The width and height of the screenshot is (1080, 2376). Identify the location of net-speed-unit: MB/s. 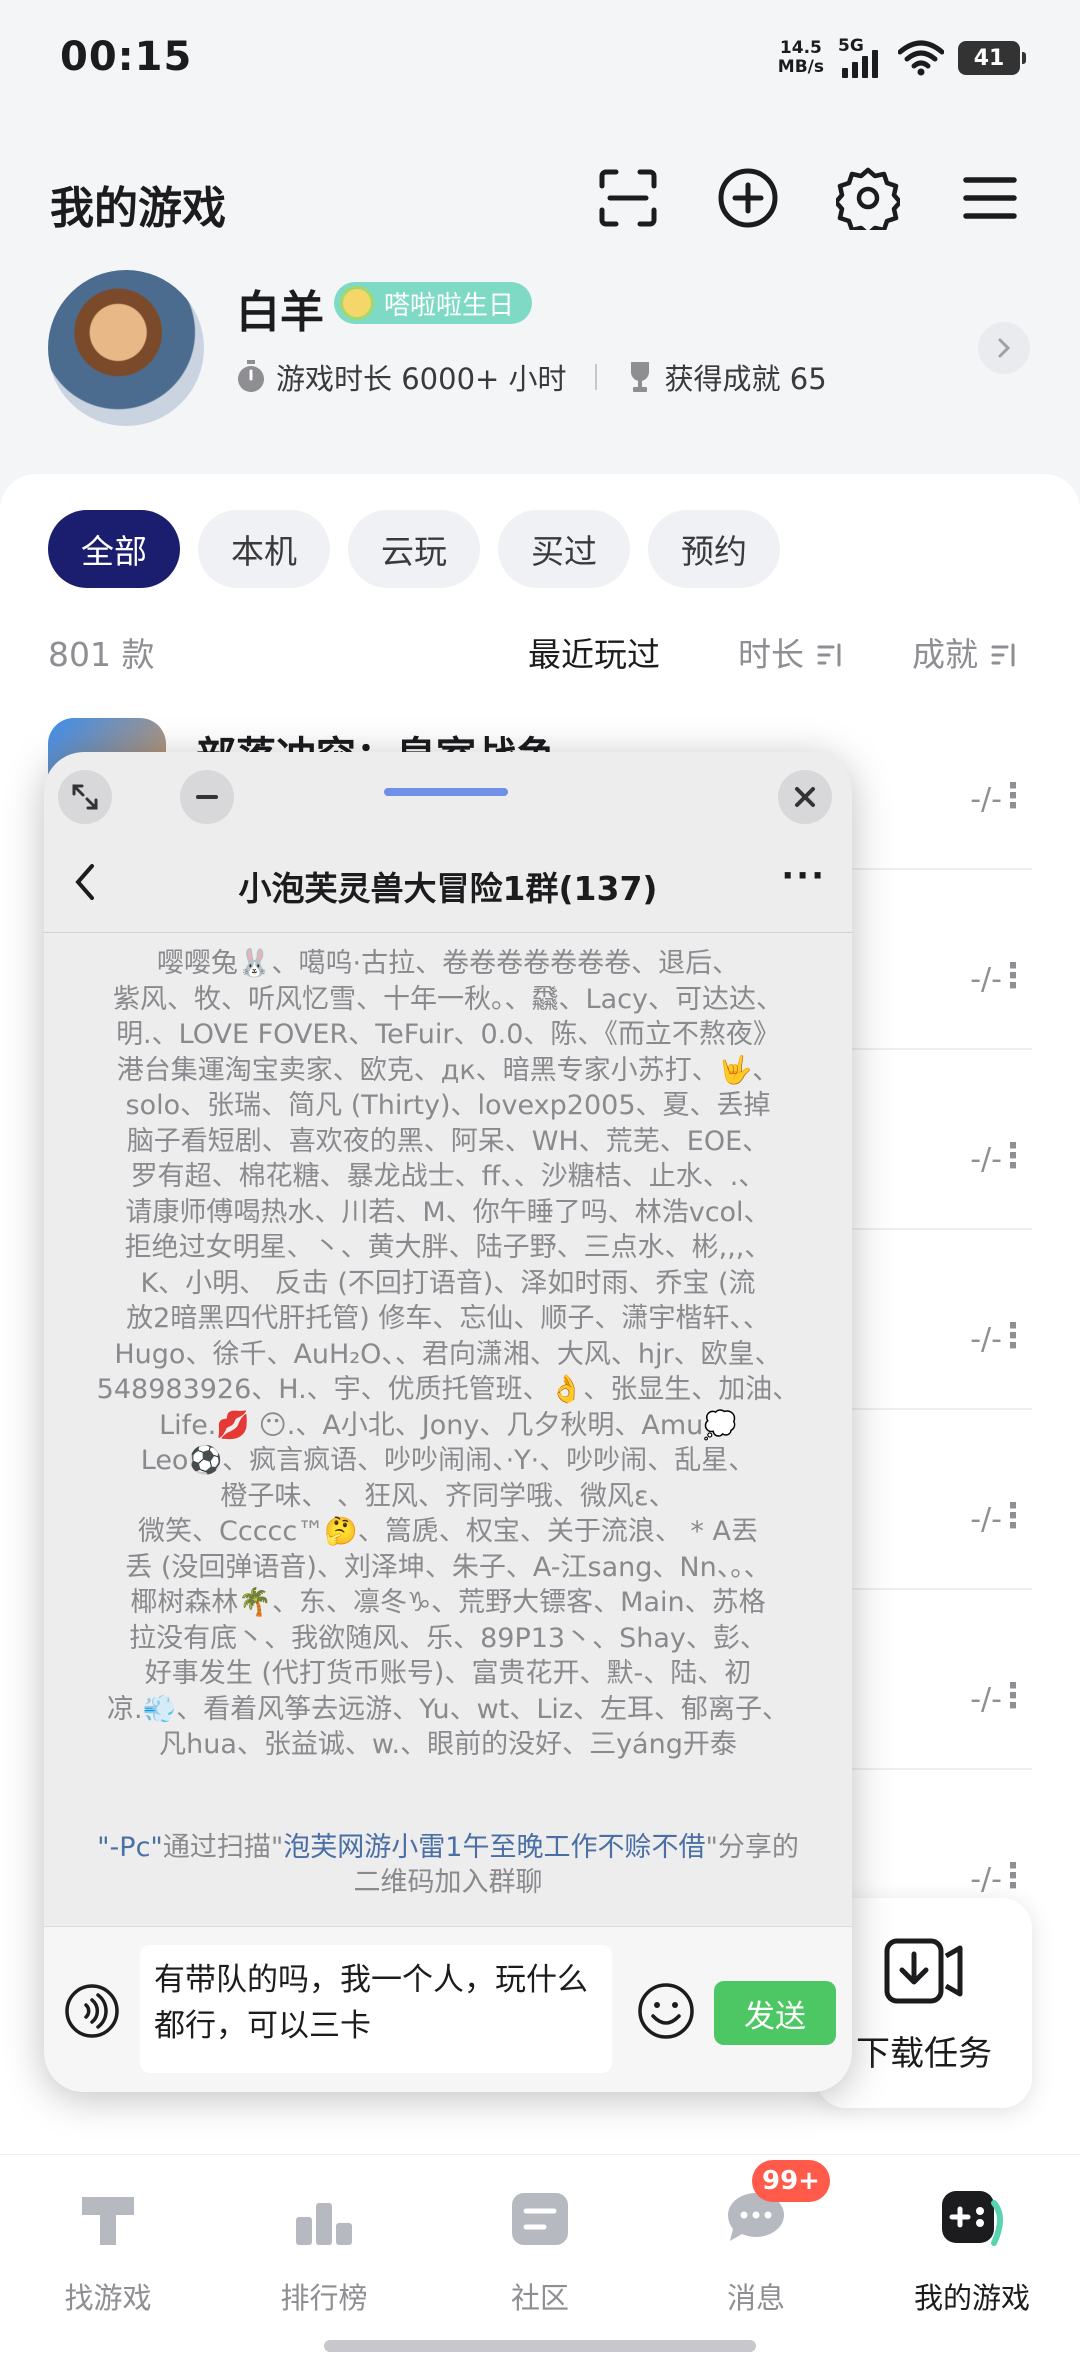
(800, 67).